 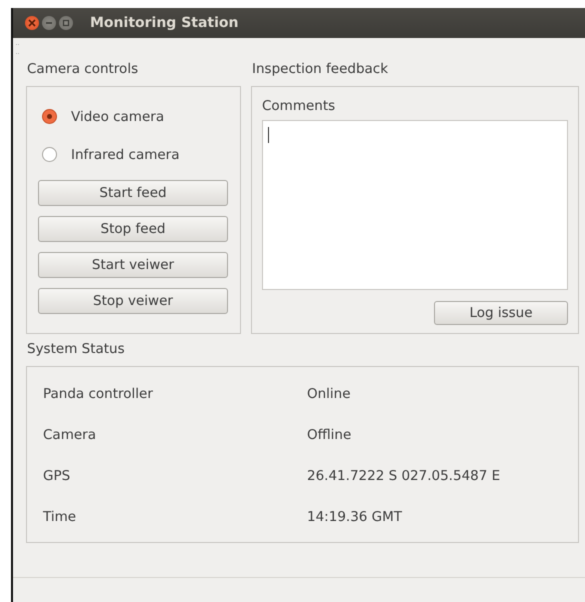 I want to click on status-value: Online, so click(x=329, y=395).